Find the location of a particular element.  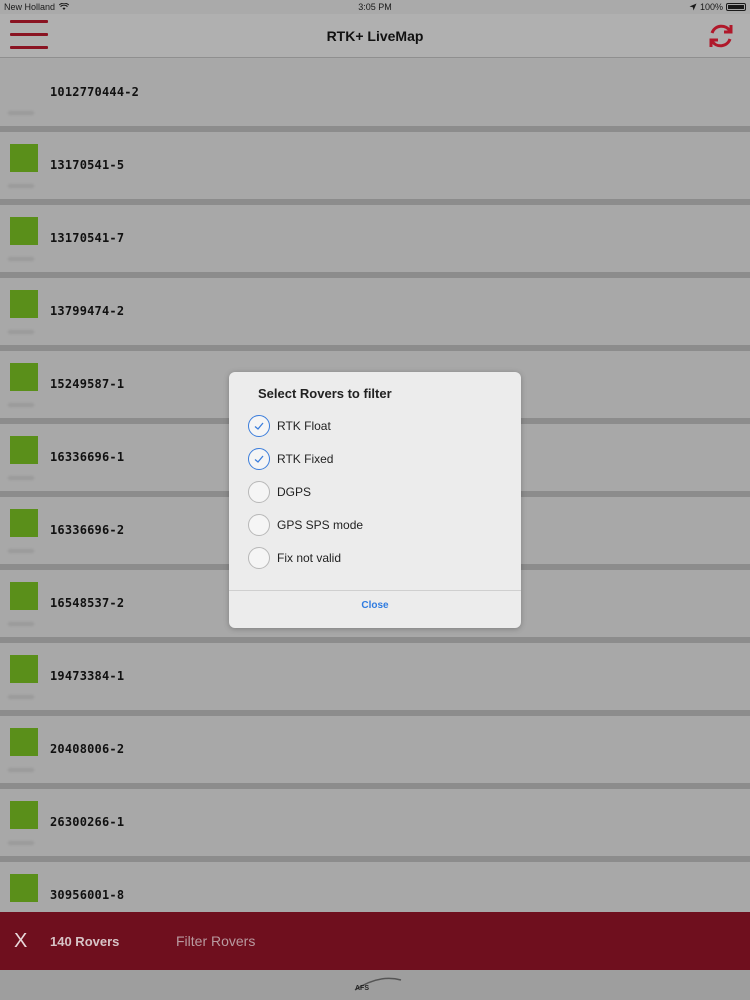

rover-id: 26300266-1 is located at coordinates (87, 822).